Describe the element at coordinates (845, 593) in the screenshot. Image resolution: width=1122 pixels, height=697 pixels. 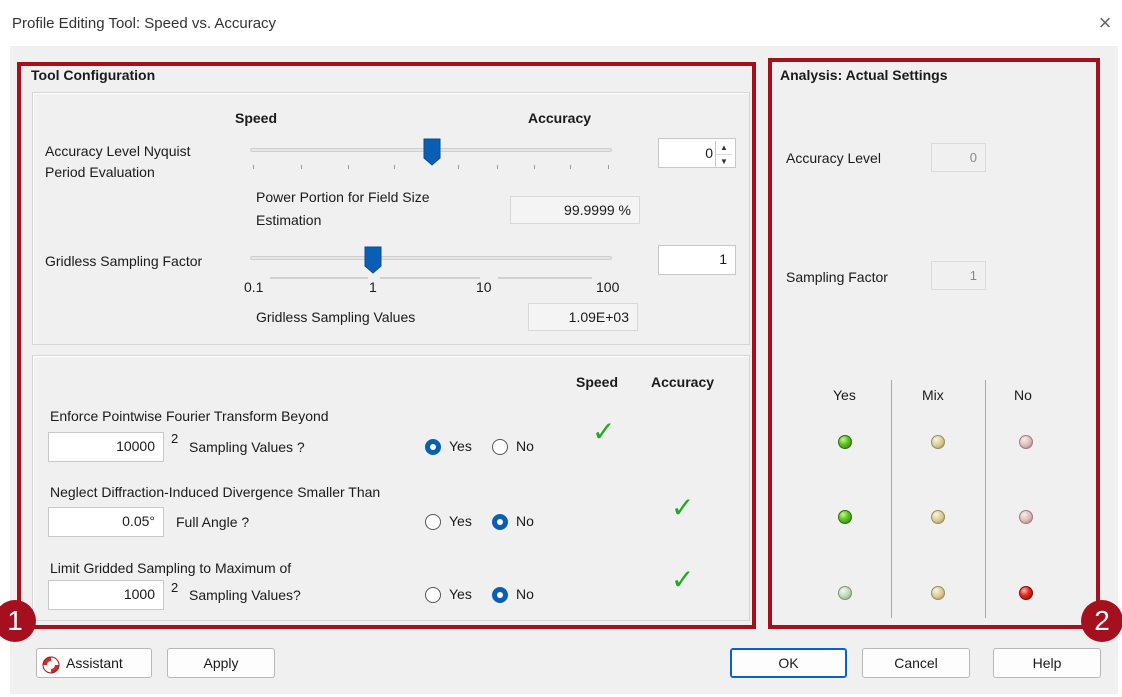
I see `row3-yes-indicator` at that location.